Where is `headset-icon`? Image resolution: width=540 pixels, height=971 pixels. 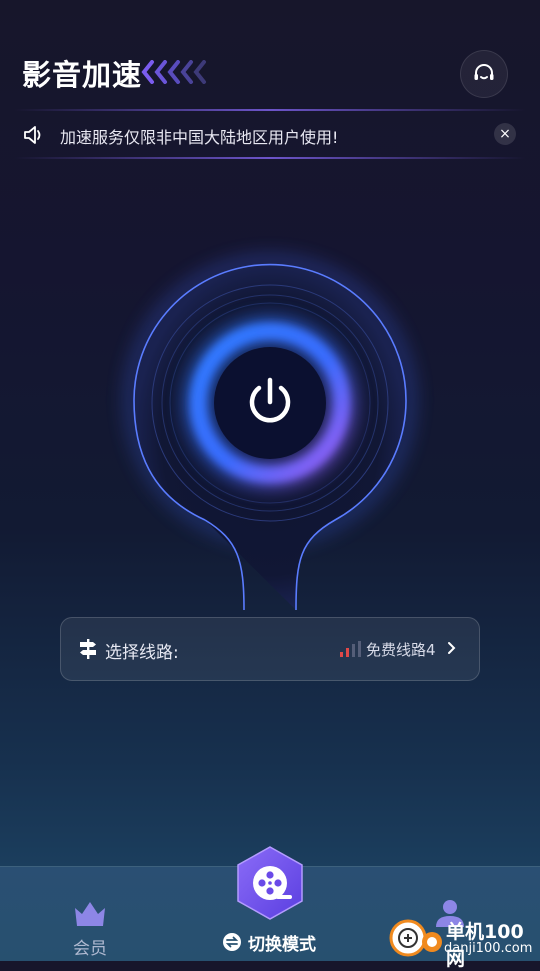
headset-icon is located at coordinates (484, 72).